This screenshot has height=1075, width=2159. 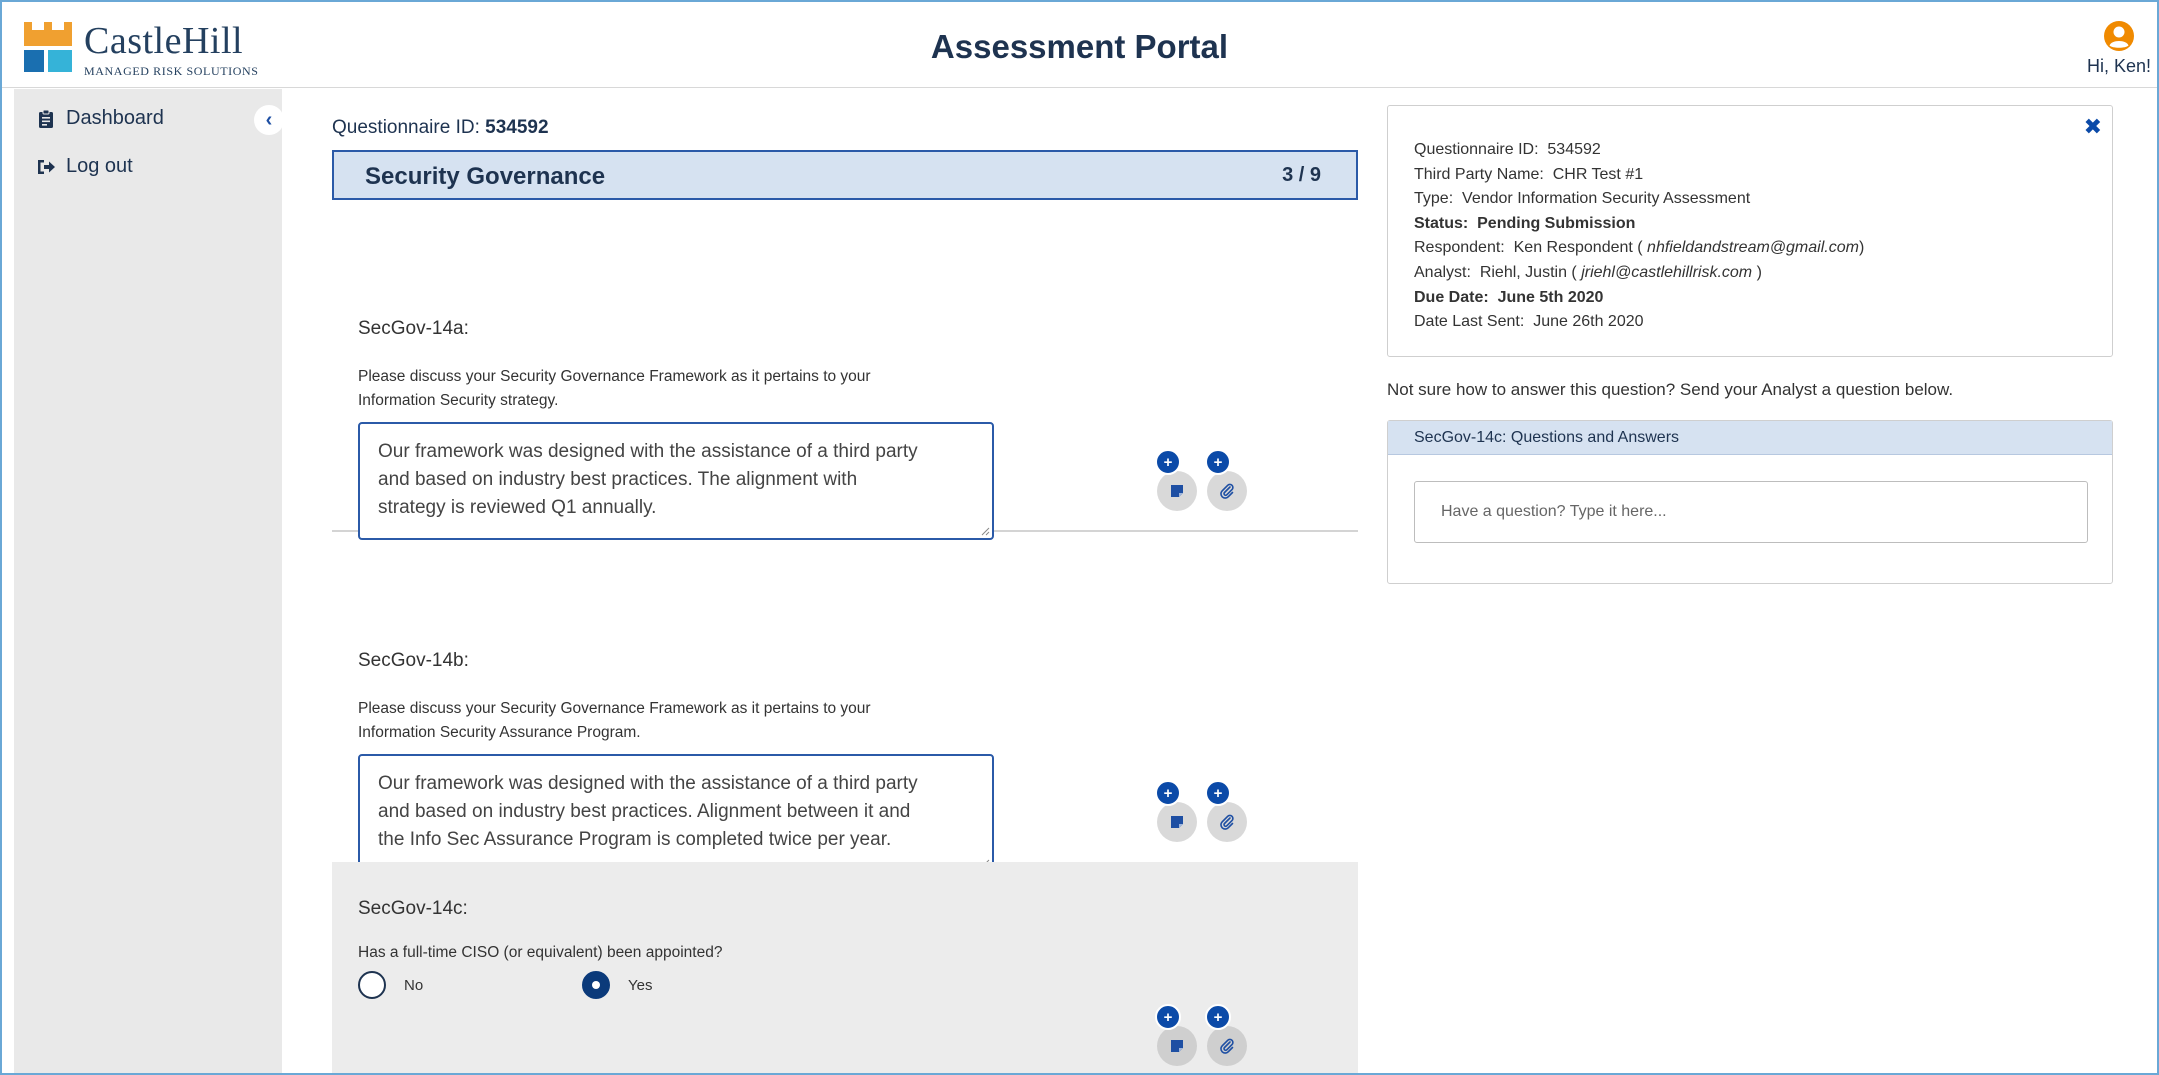 I want to click on page-title: Assessment Portal, so click(x=1079, y=46).